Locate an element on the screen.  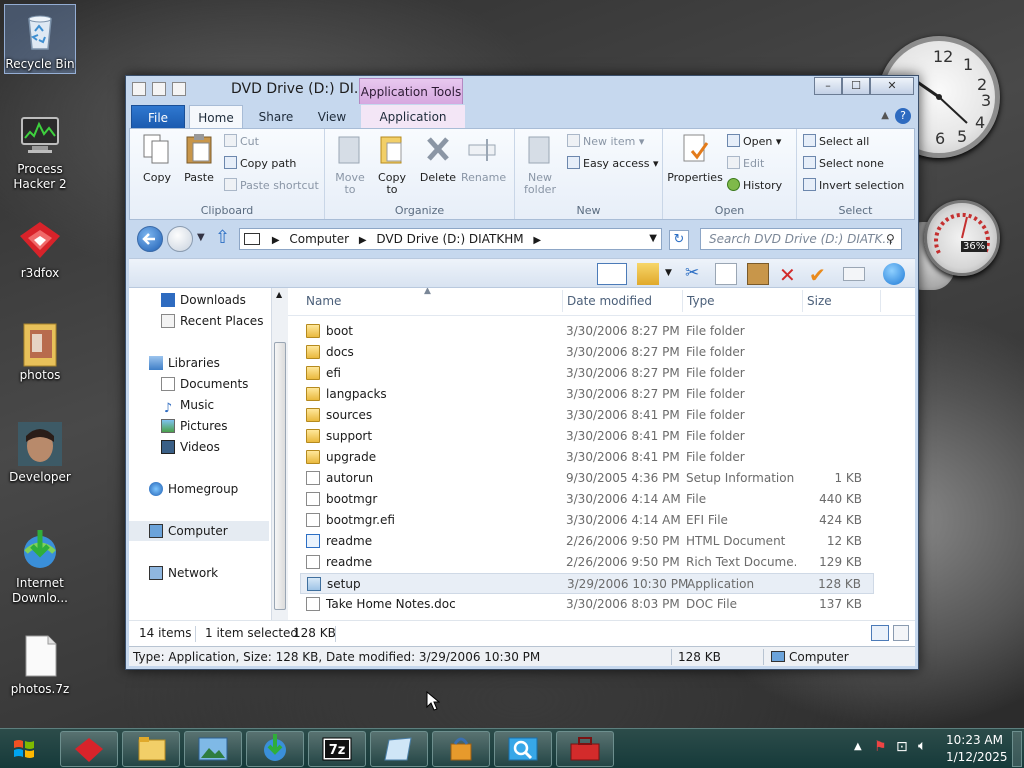
rename-toolbar-icon is located at coordinates (854, 274).